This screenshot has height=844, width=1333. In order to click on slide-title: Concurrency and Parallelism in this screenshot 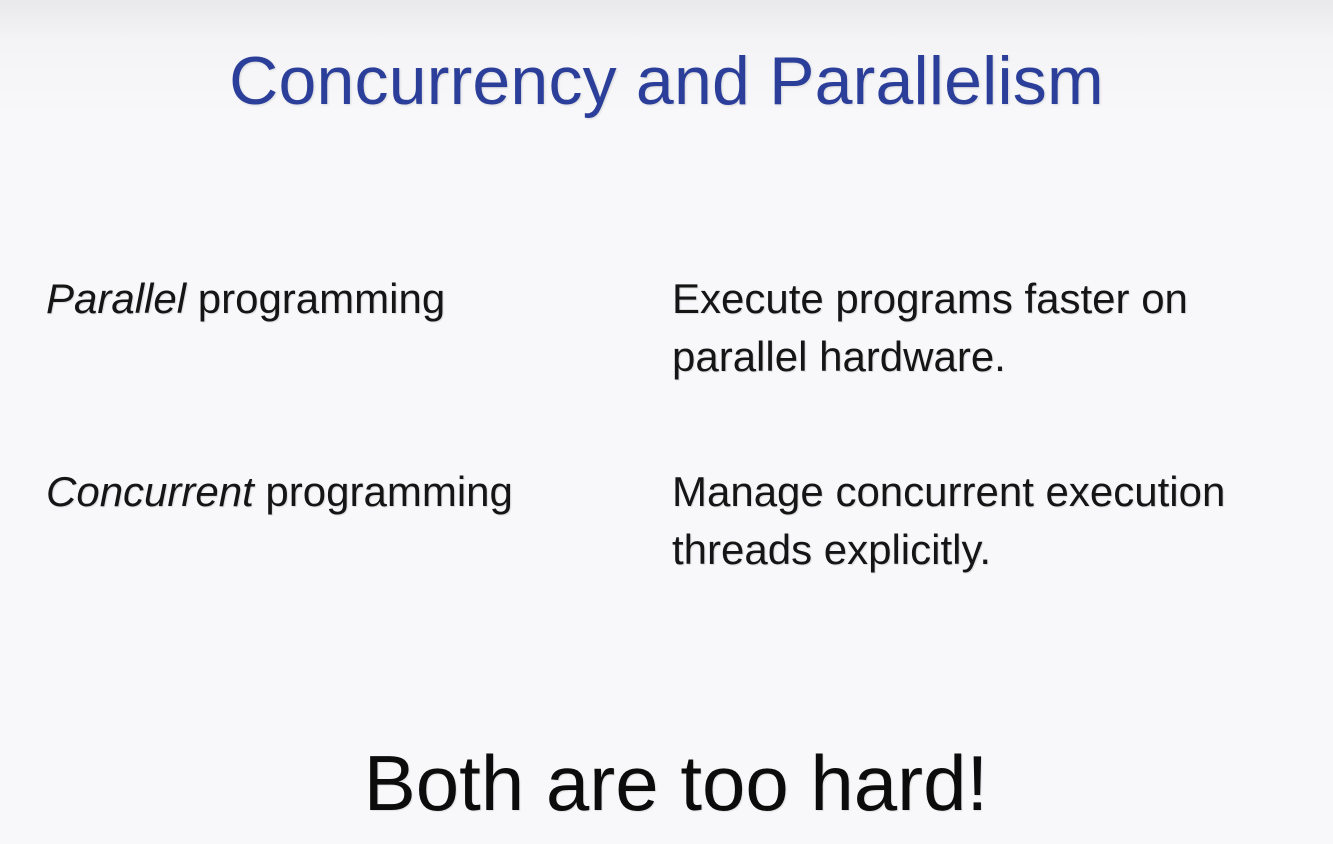, I will do `click(666, 81)`.